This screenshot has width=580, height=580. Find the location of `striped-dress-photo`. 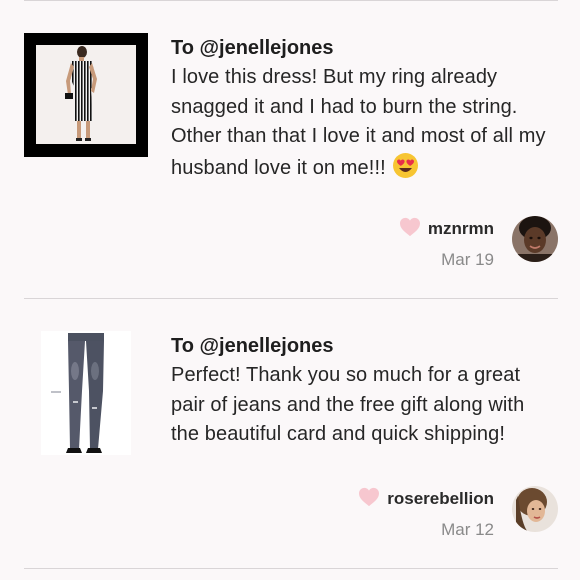

striped-dress-photo is located at coordinates (86, 95).